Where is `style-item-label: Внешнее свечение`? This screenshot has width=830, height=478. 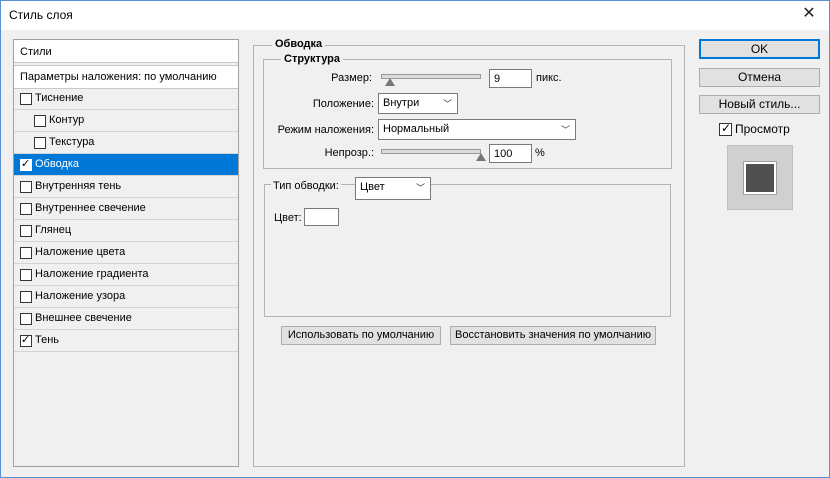 style-item-label: Внешнее свечение is located at coordinates (83, 318).